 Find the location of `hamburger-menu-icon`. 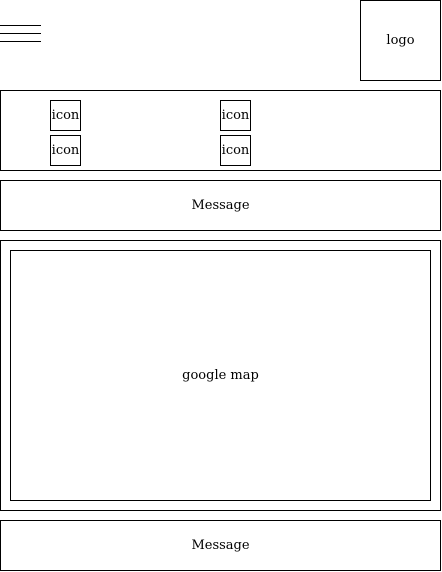

hamburger-menu-icon is located at coordinates (20, 34).